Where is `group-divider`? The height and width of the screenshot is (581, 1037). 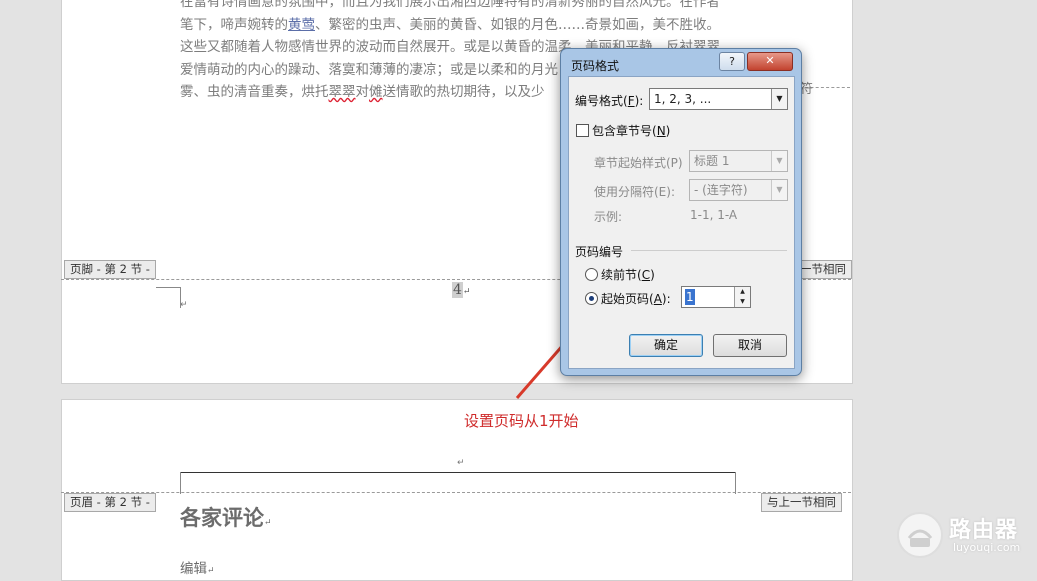 group-divider is located at coordinates (709, 250).